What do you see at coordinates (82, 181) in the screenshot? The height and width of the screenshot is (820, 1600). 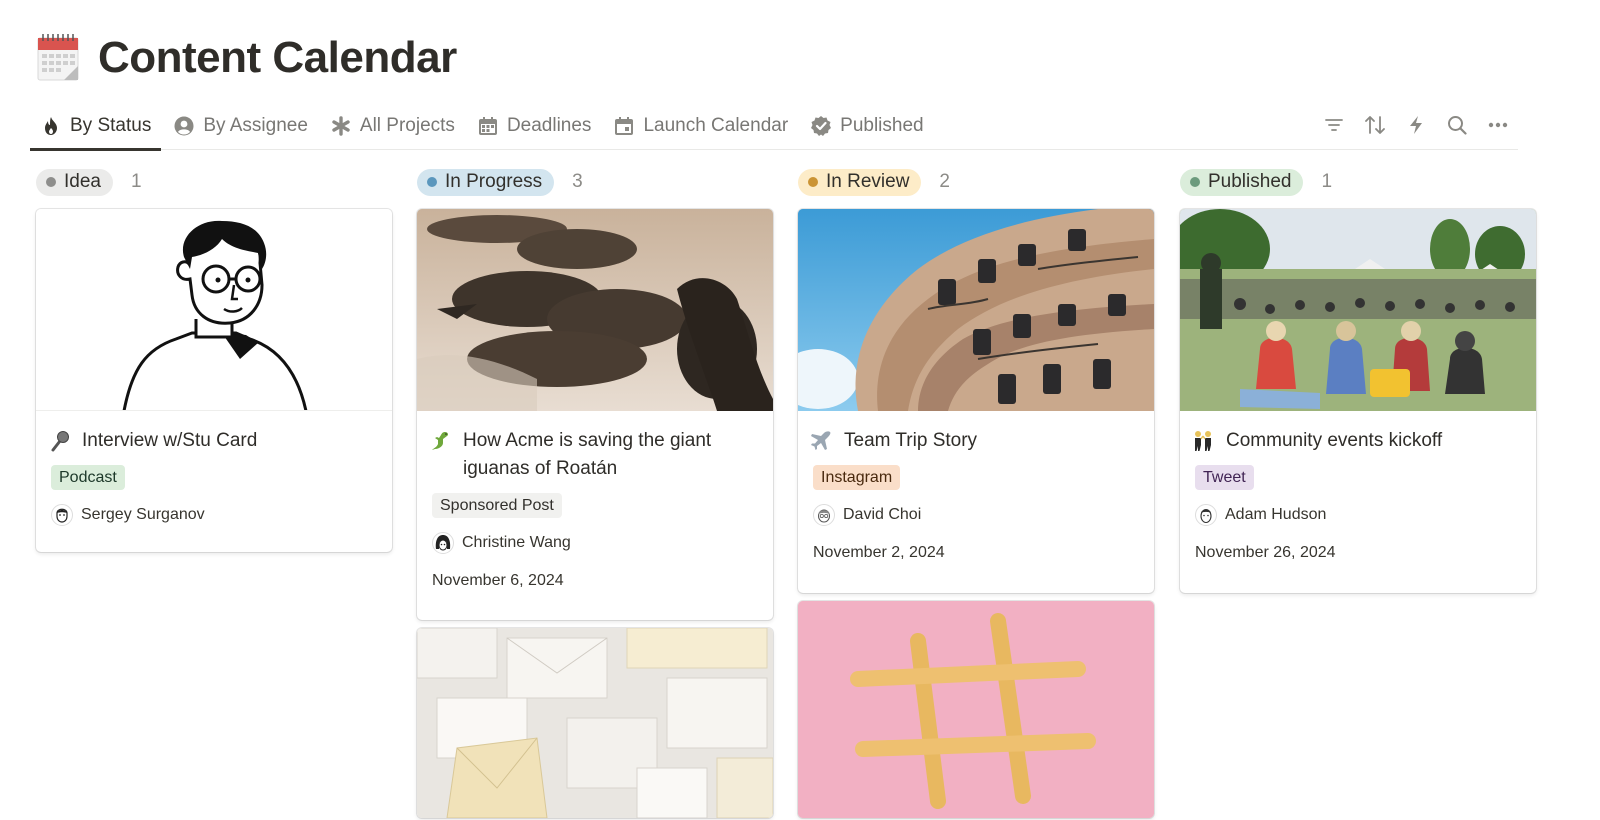 I see `status-label: Idea` at bounding box center [82, 181].